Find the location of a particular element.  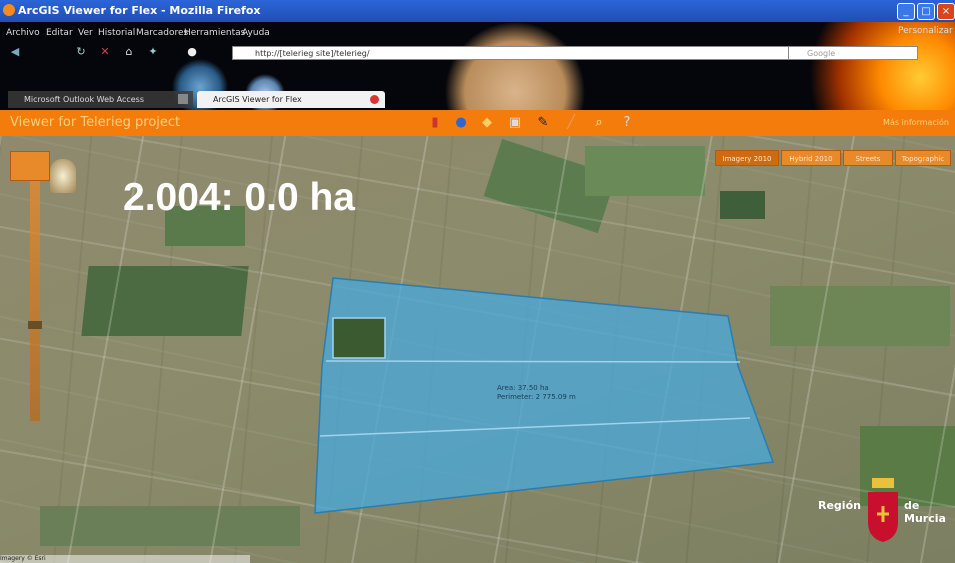

draw-icon: ✎ is located at coordinates (543, 123).